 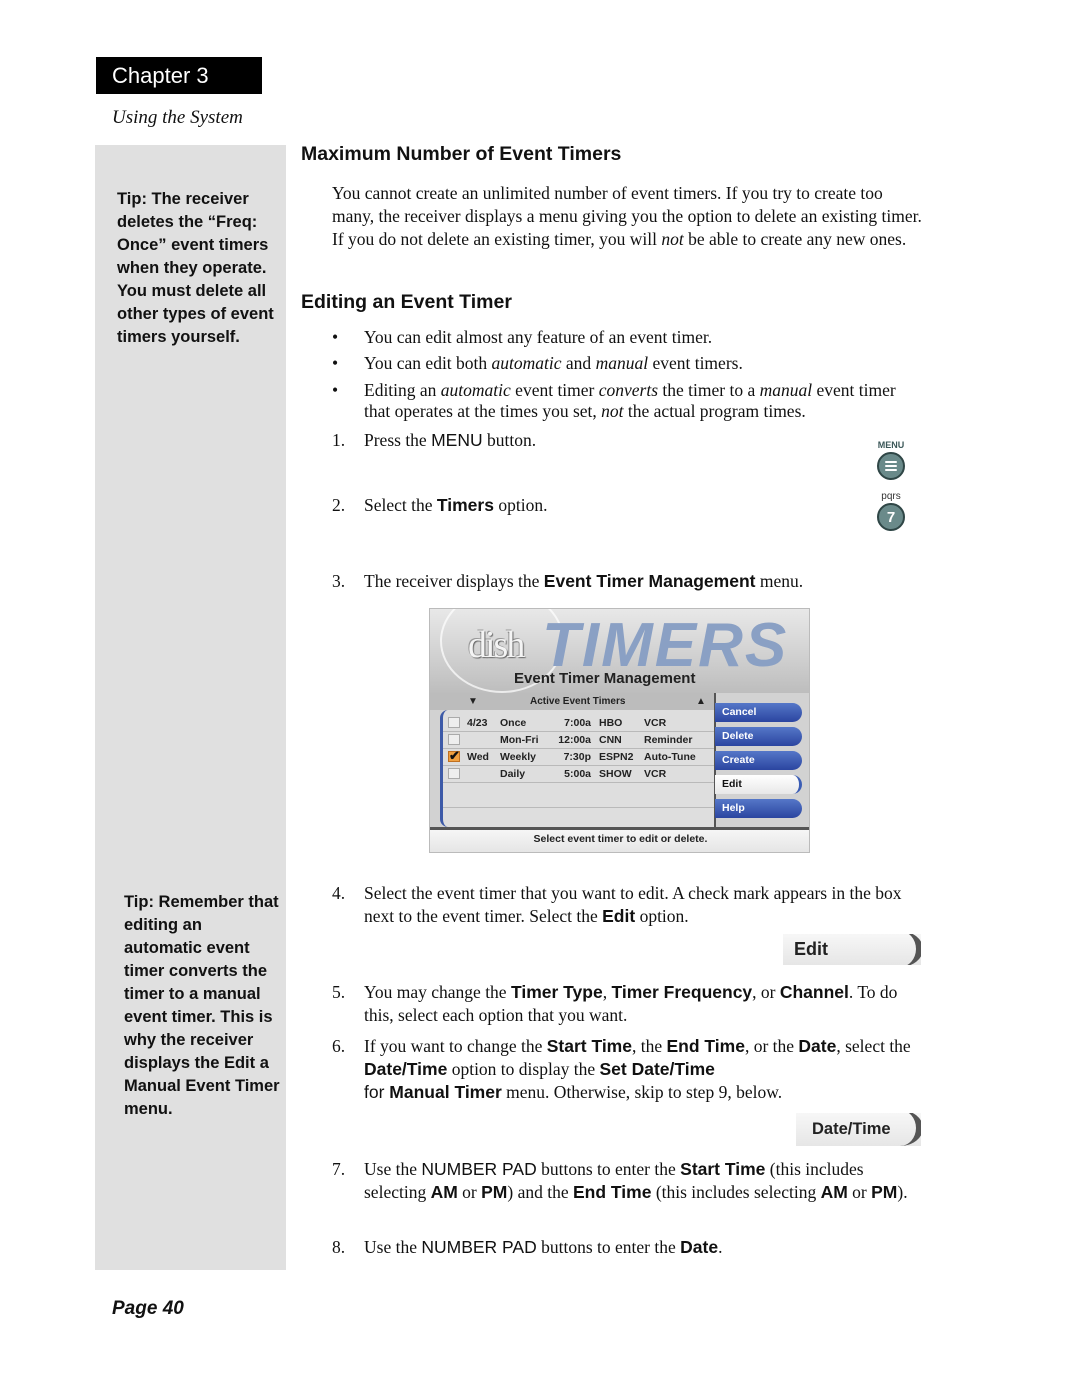 What do you see at coordinates (736, 1192) in the screenshot?
I see `text: (this includes selecting` at bounding box center [736, 1192].